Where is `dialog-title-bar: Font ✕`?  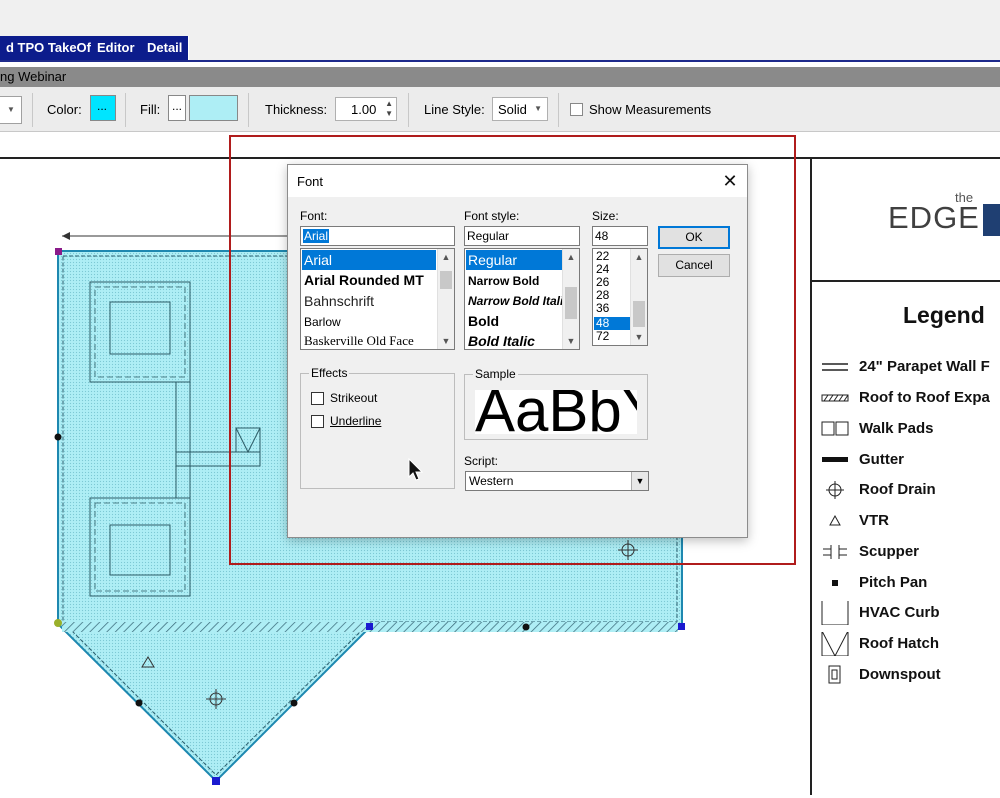
dialog-title-bar: Font ✕ is located at coordinates (517, 181).